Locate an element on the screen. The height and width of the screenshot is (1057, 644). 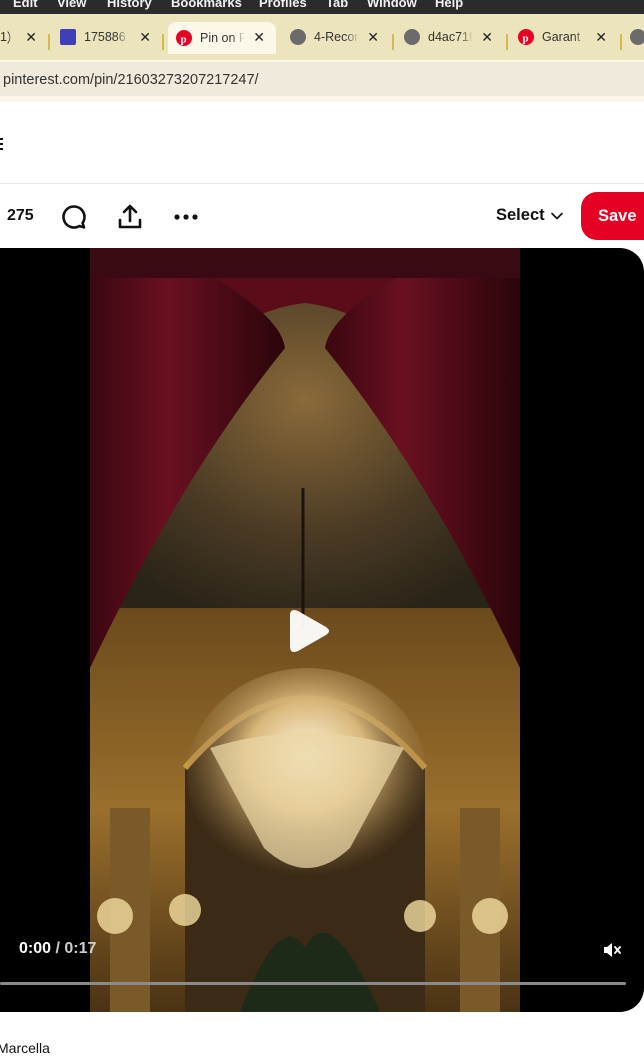
play-icon is located at coordinates (309, 631).